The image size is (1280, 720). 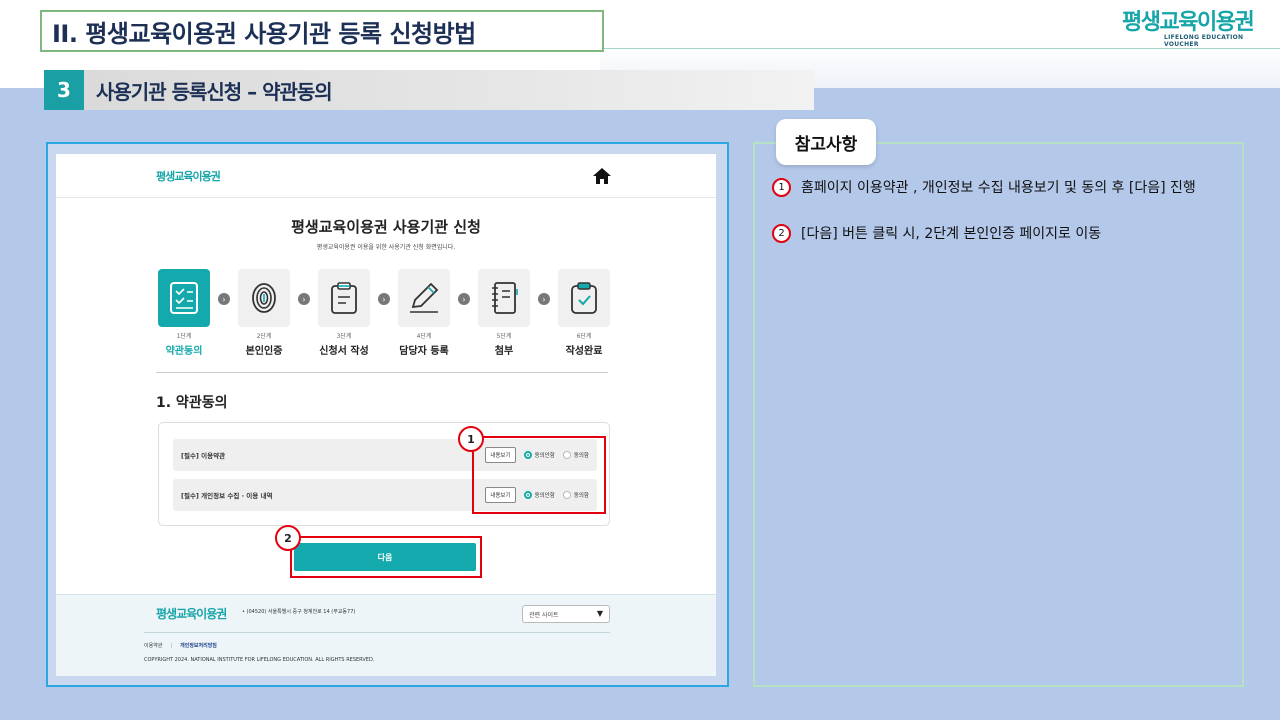 What do you see at coordinates (386, 247) in the screenshot?
I see `page-subtitle: 평생교육이용권 이용을 위한 사용기관 신청 화면입니다.` at bounding box center [386, 247].